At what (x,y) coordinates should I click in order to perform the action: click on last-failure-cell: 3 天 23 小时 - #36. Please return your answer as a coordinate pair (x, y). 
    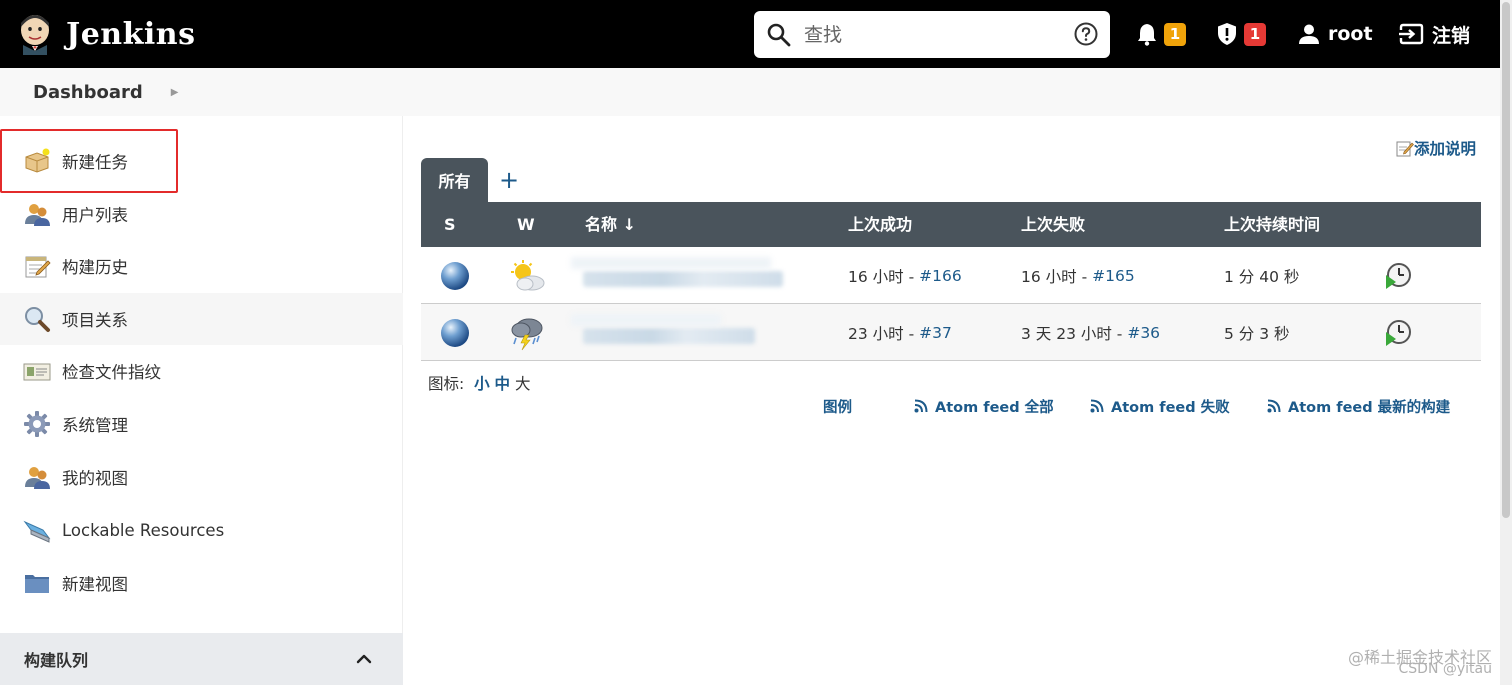
    Looking at the image, I should click on (1090, 332).